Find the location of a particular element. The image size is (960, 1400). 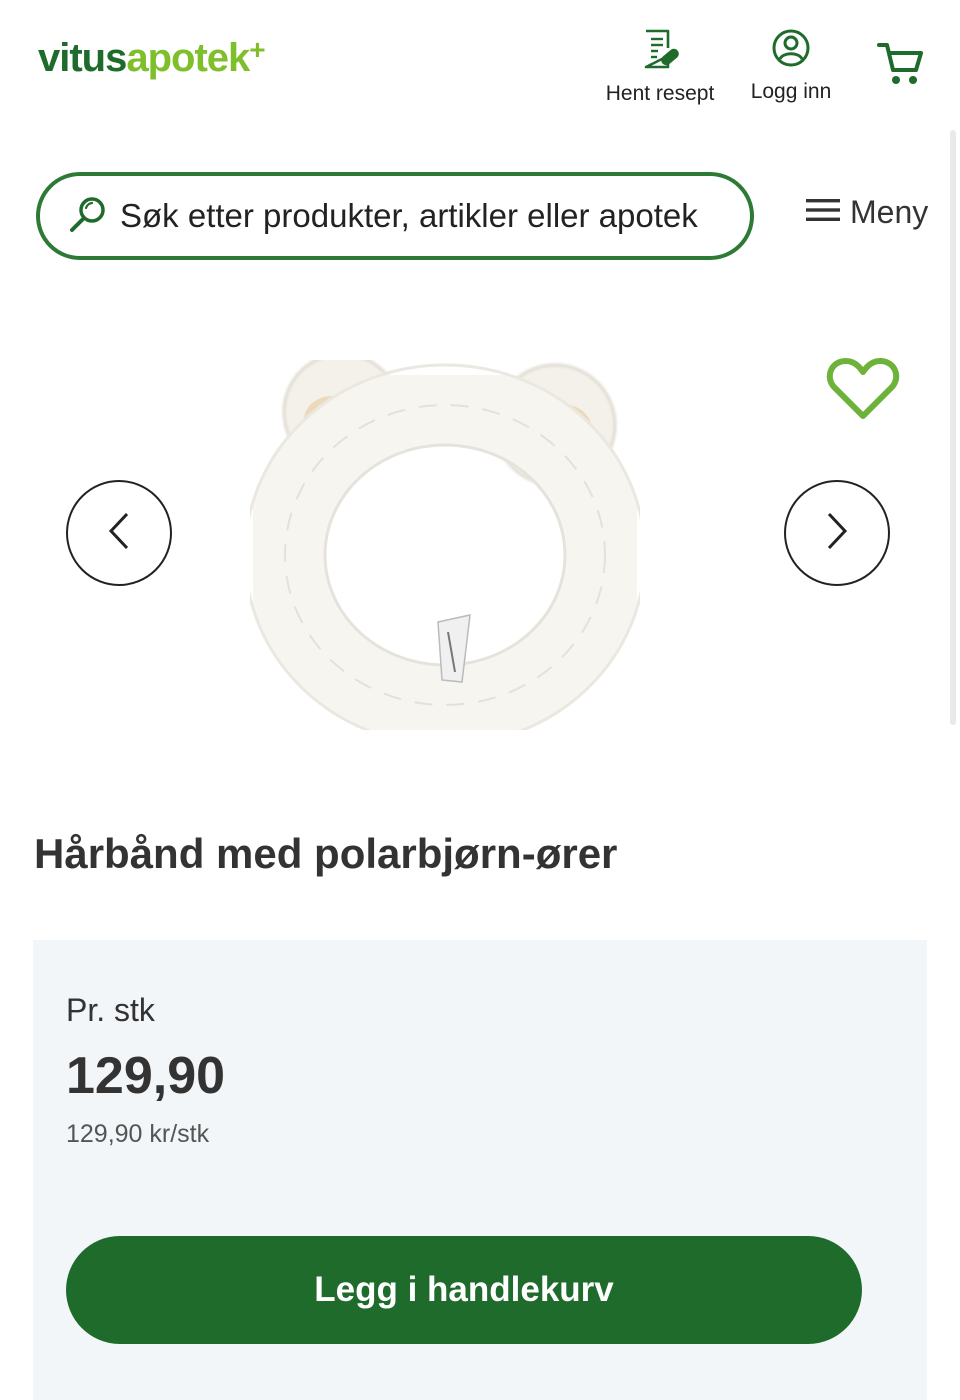

logo-text-vitus: vitus is located at coordinates (82, 58).